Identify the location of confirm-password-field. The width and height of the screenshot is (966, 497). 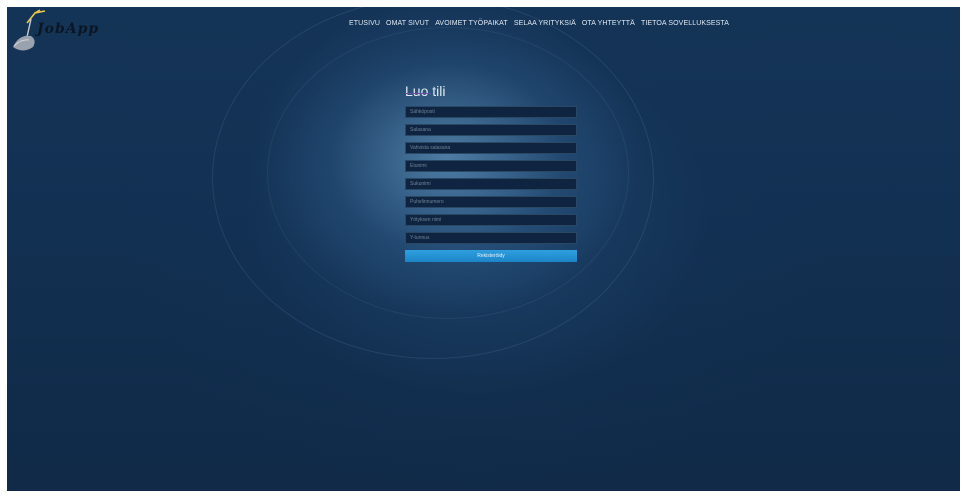
(491, 148).